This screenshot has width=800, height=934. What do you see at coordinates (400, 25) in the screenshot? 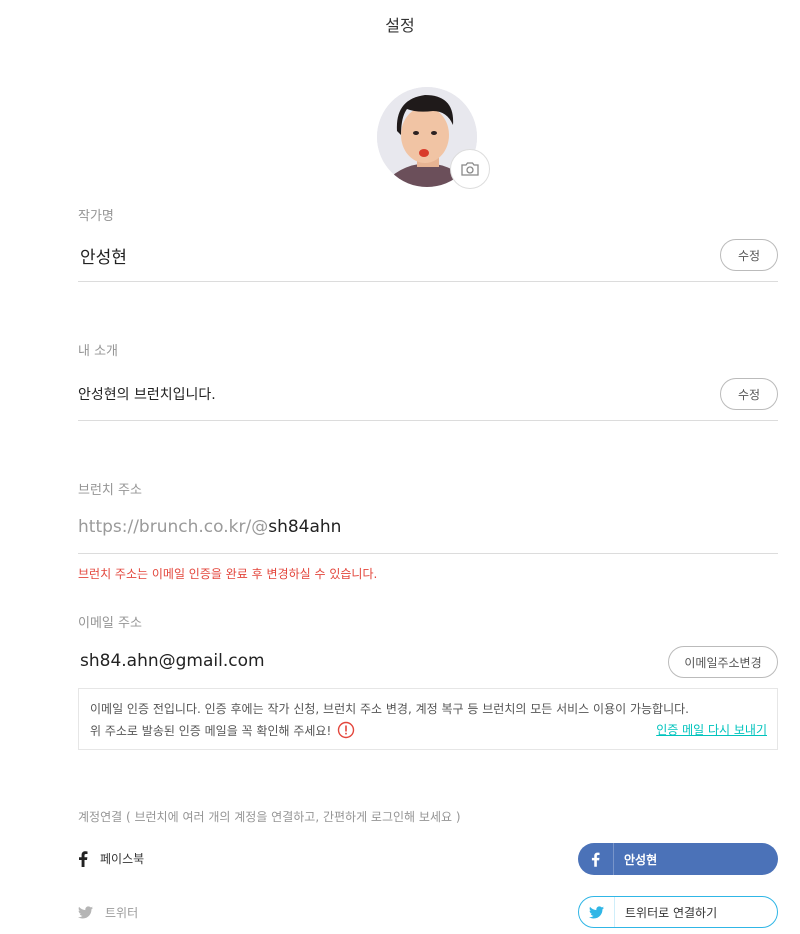
I see `page-title: 설정` at bounding box center [400, 25].